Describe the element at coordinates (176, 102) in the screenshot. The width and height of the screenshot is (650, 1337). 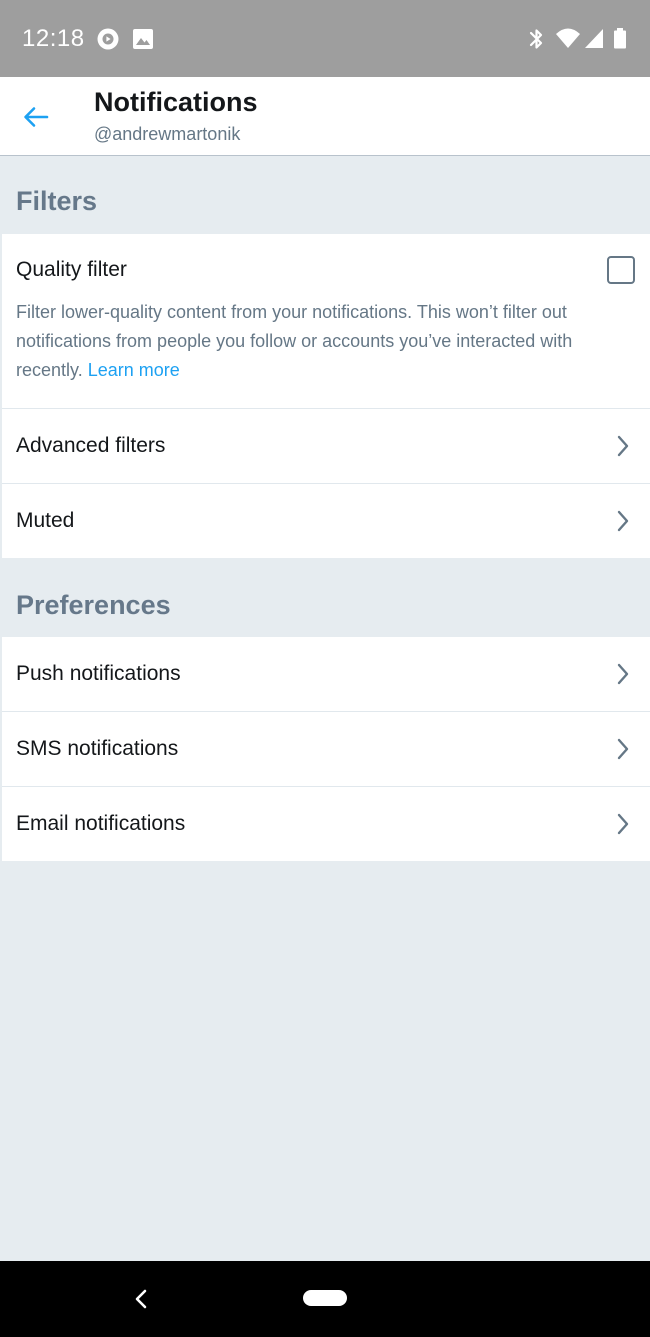
I see `page-title: Notifications` at that location.